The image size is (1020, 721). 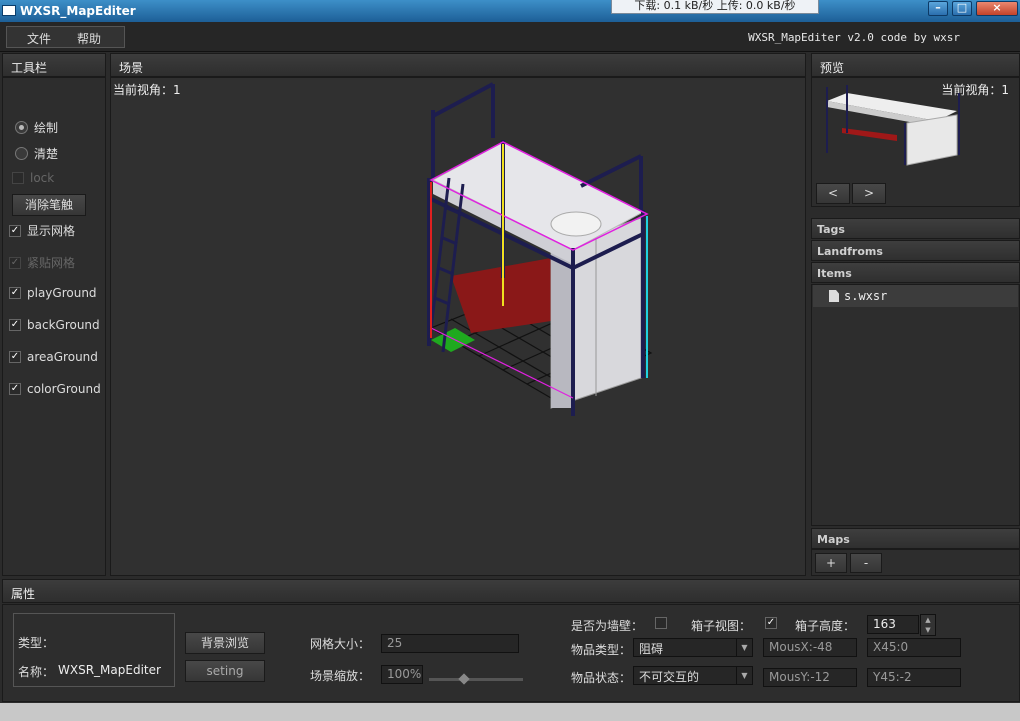 I want to click on box-view-label: 箱子视图：, so click(x=721, y=626).